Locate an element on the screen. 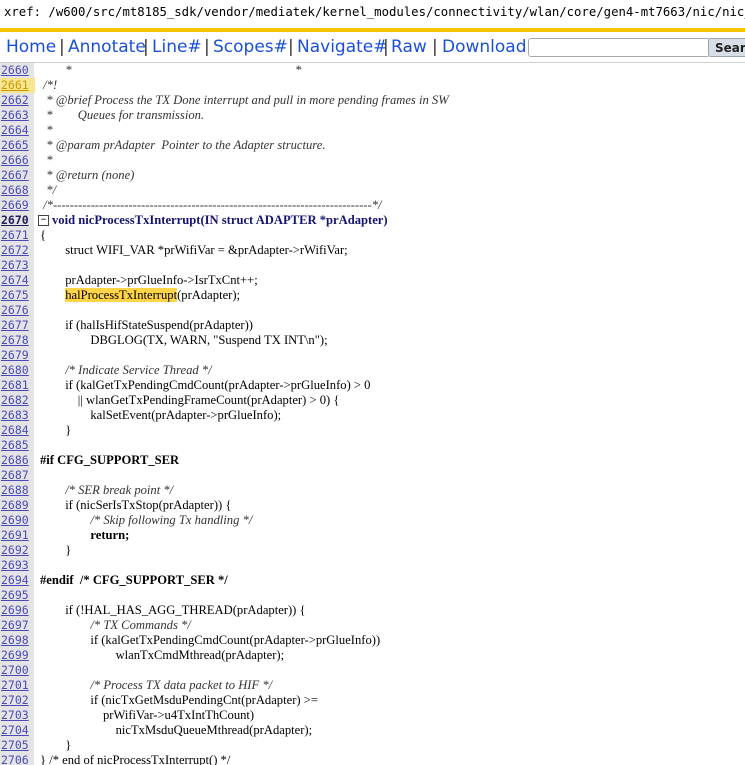 Image resolution: width=745 pixels, height=765 pixels. code-line: 2689 if (nicSerIsTxStop(prAdapter)) { is located at coordinates (372, 505).